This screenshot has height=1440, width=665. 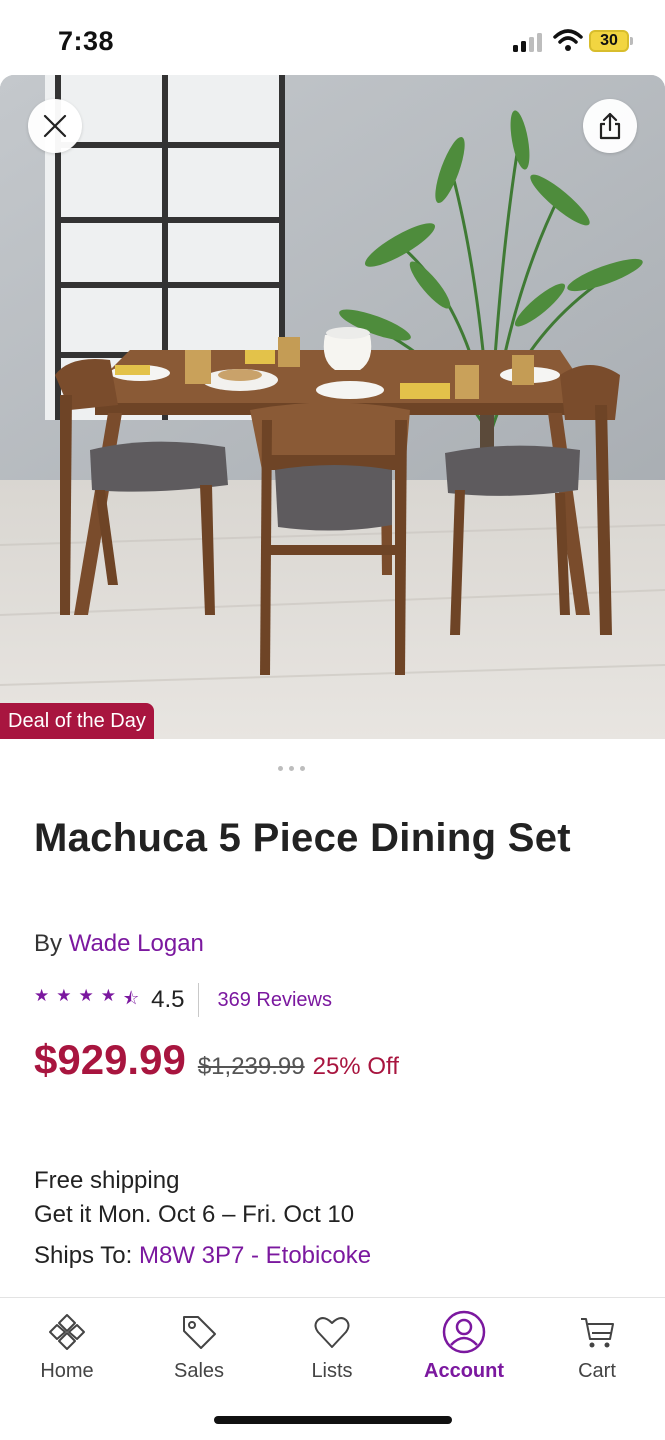 I want to click on ships-to-label: Ships To:, so click(x=83, y=1255).